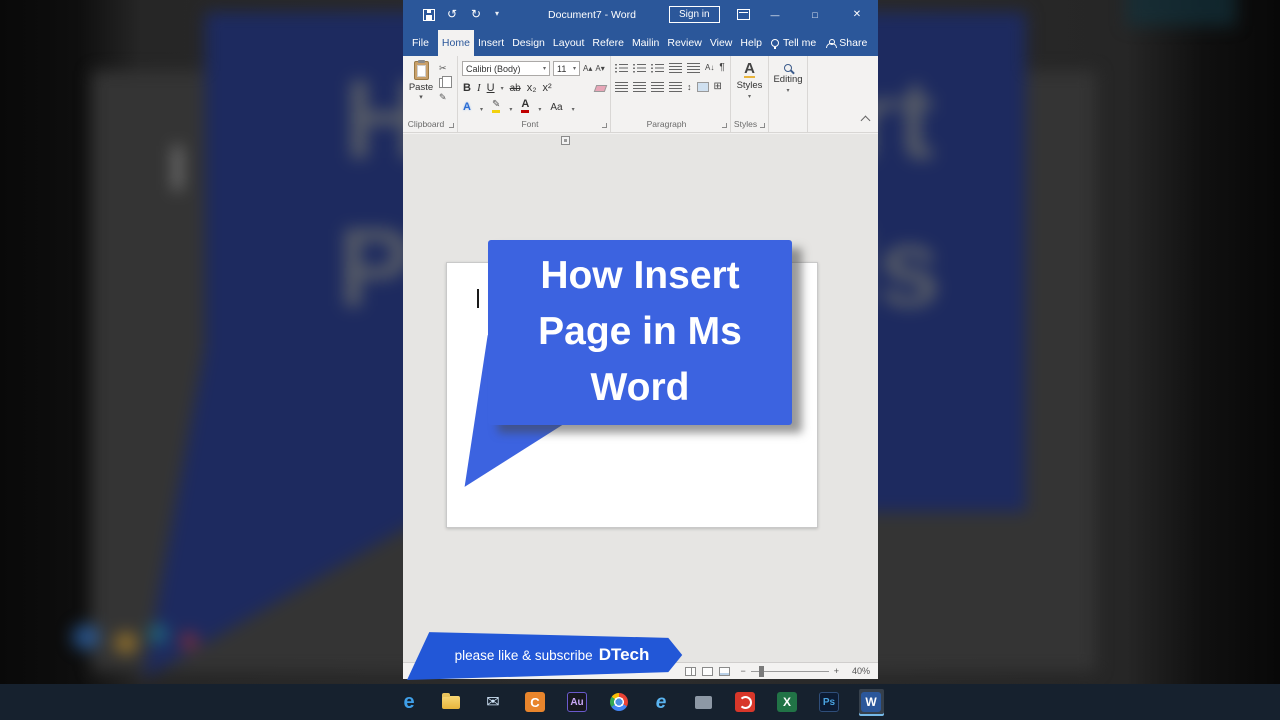 This screenshot has width=1280, height=720. I want to click on read-mode-icon, so click(691, 671).